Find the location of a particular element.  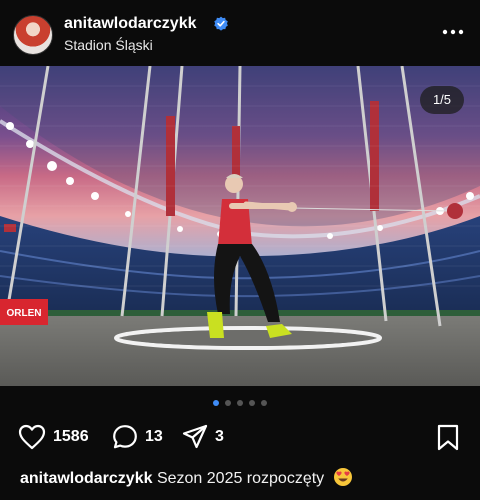

post-header: anitawlodarczykk Stadion Śląski is located at coordinates (240, 33).